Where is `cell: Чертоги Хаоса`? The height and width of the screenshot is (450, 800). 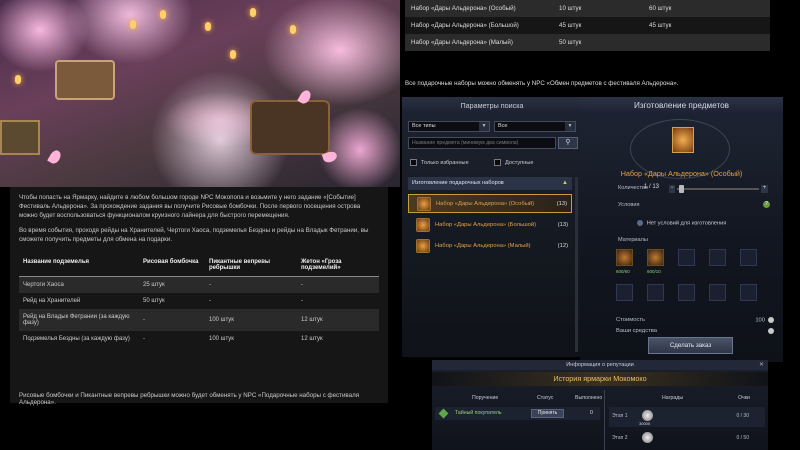 cell: Чертоги Хаоса is located at coordinates (79, 284).